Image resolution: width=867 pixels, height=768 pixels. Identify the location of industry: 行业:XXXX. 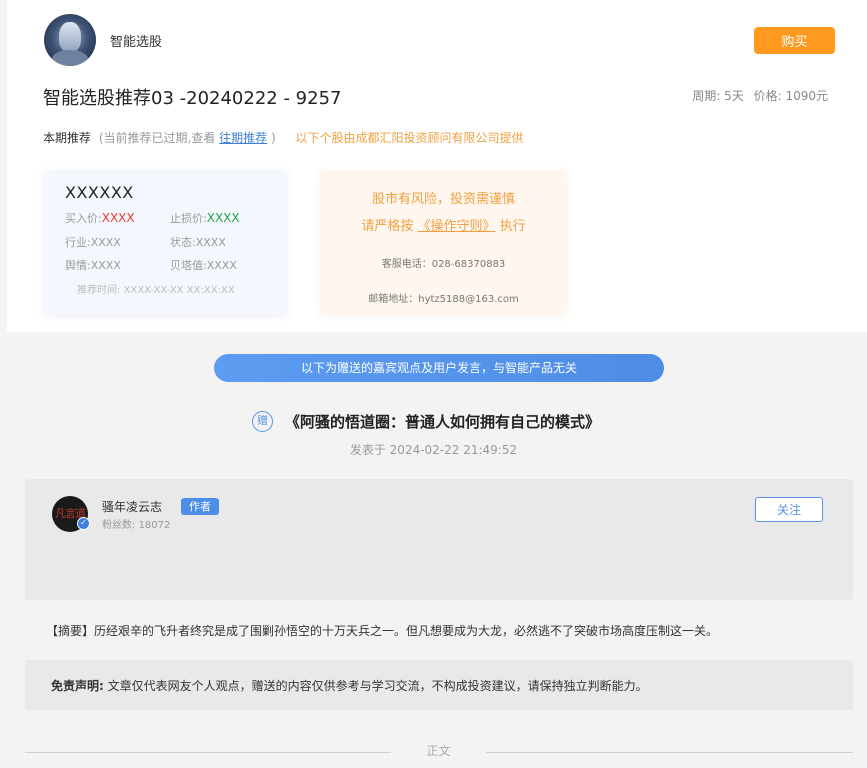
(93, 242).